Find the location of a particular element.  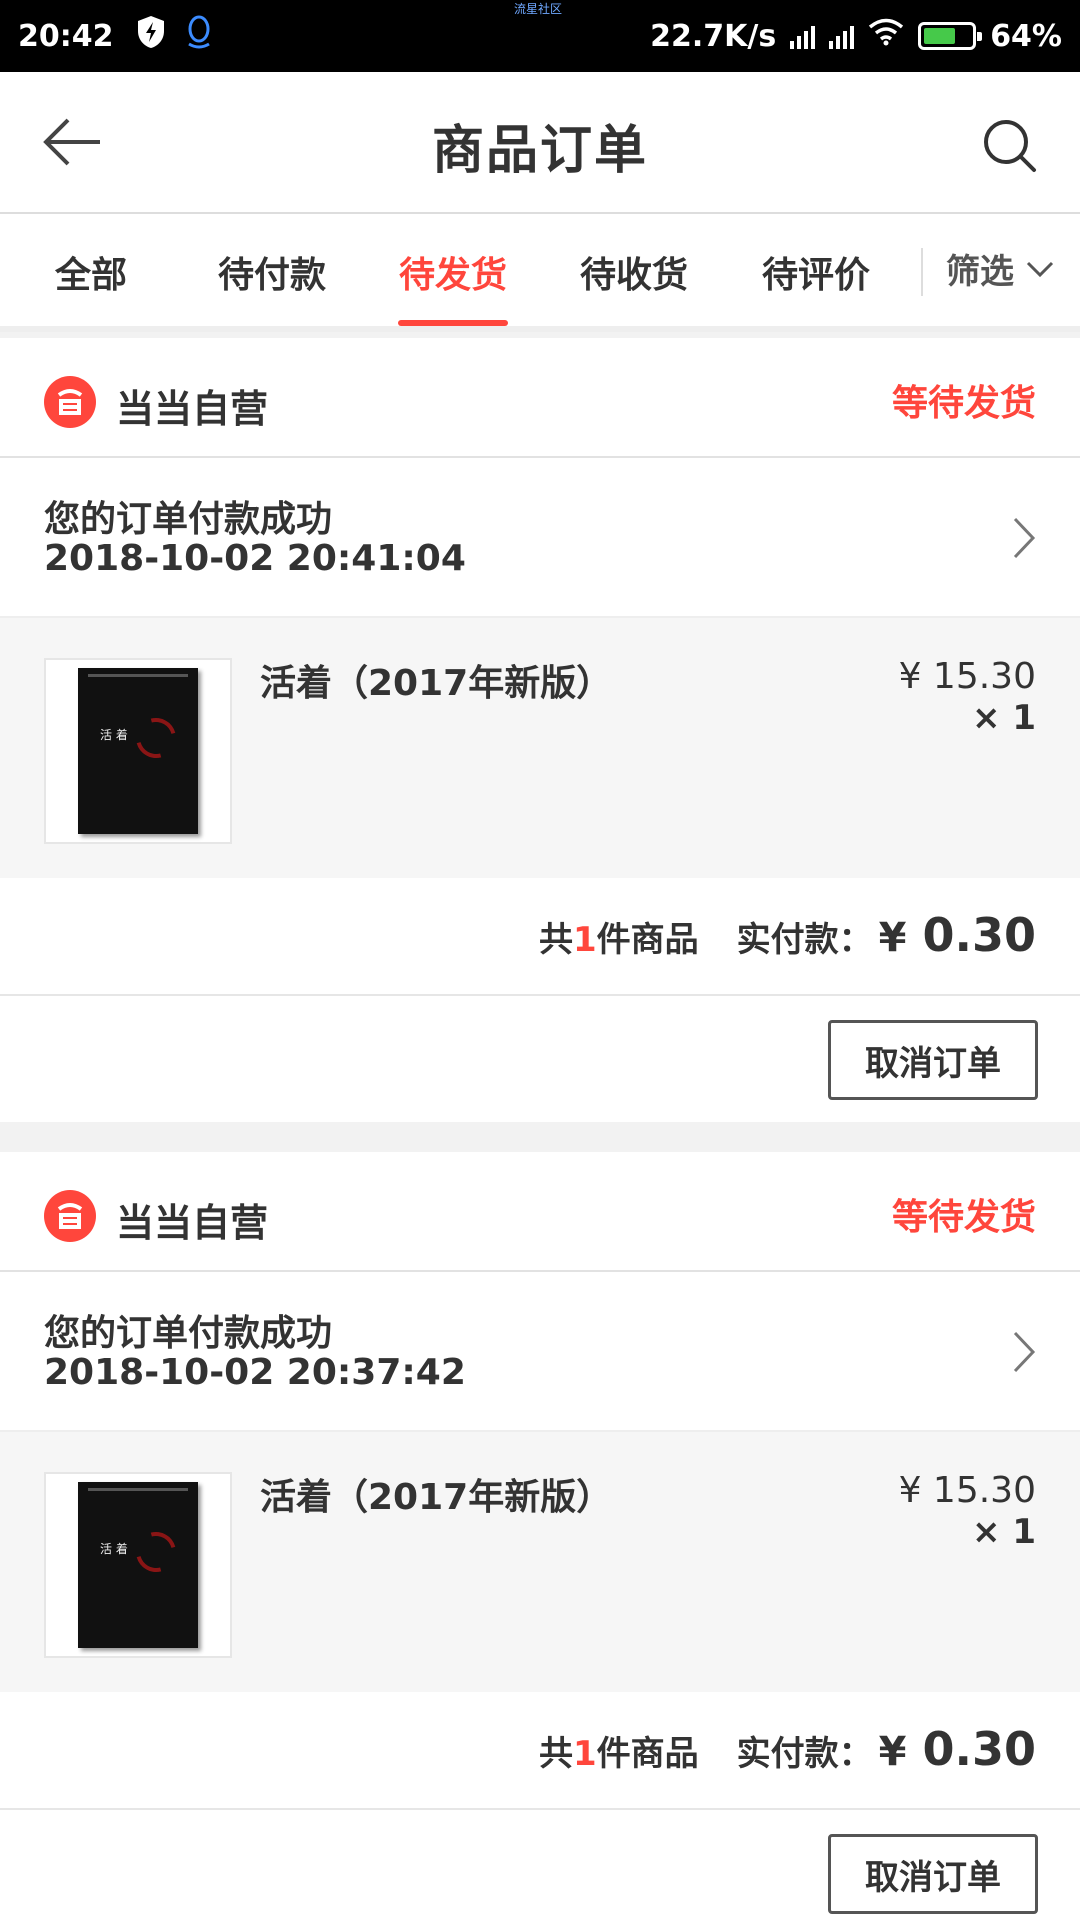

order-time: 2018-10-02 20:41:04 is located at coordinates (255, 558).